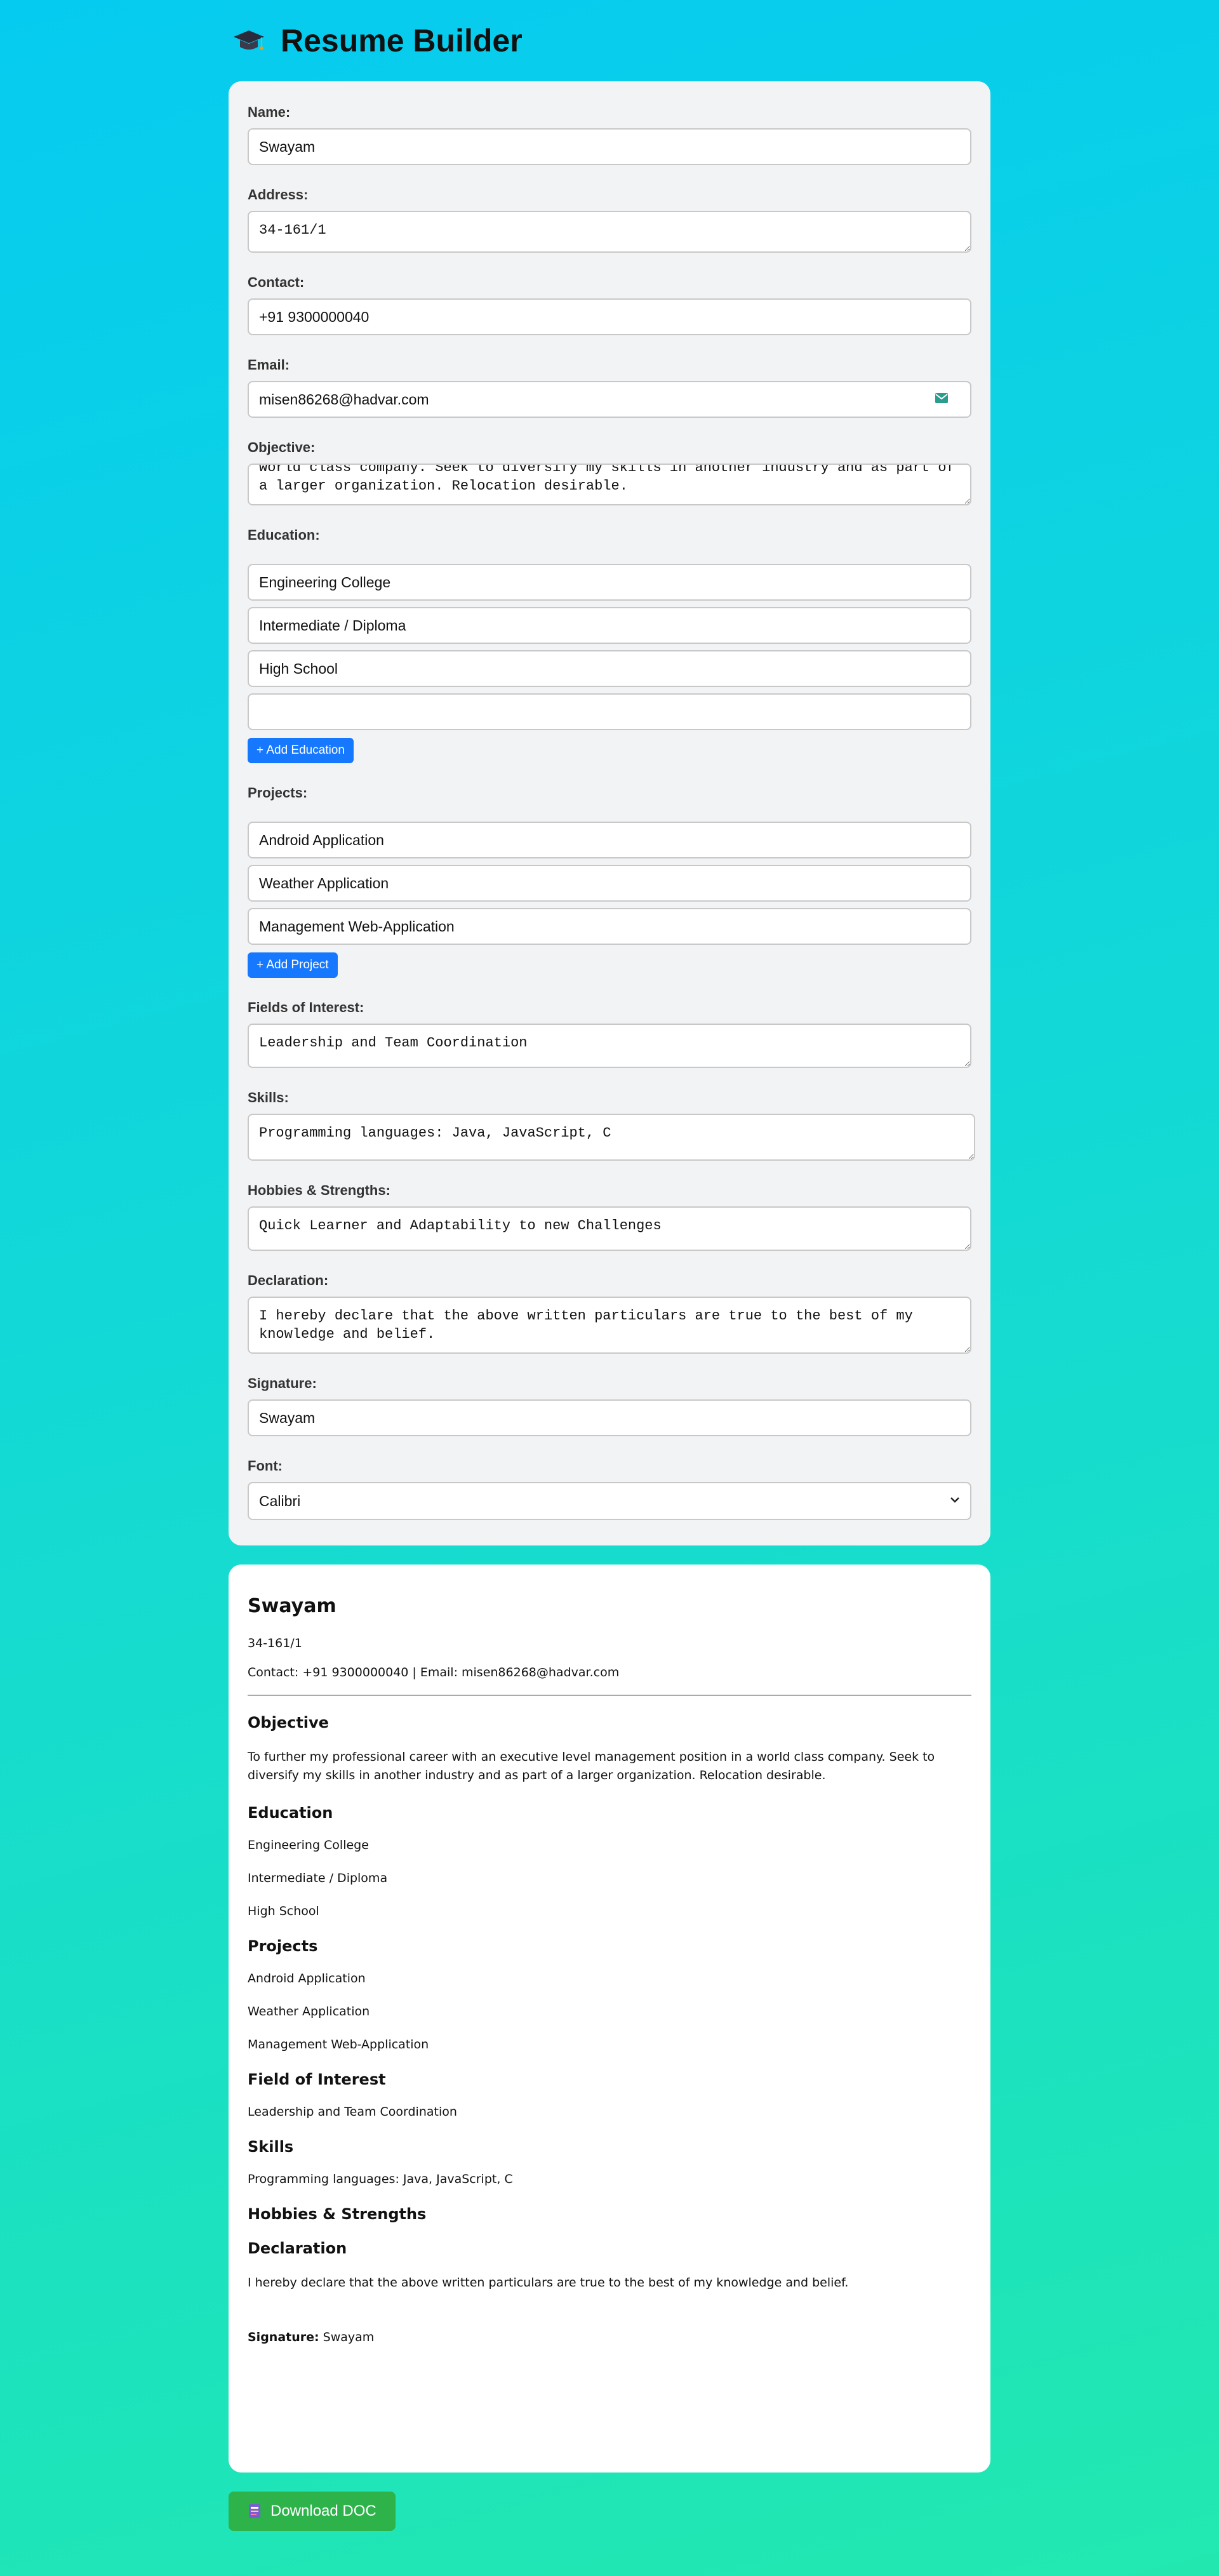  What do you see at coordinates (352, 2112) in the screenshot?
I see `preview-interest-text: Leadership and Team Coordination` at bounding box center [352, 2112].